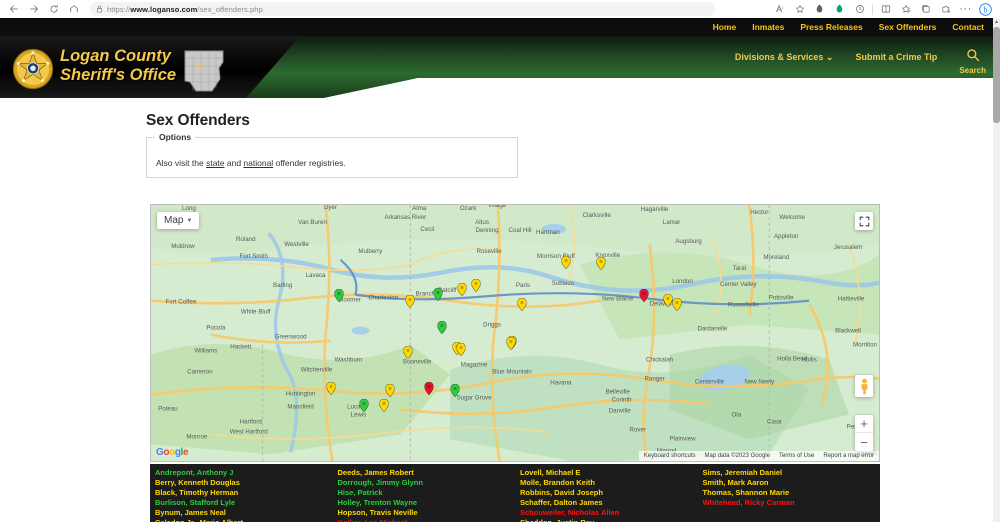 The width and height of the screenshot is (1000, 522). What do you see at coordinates (985, 9) in the screenshot?
I see `profile-icon: b` at bounding box center [985, 9].